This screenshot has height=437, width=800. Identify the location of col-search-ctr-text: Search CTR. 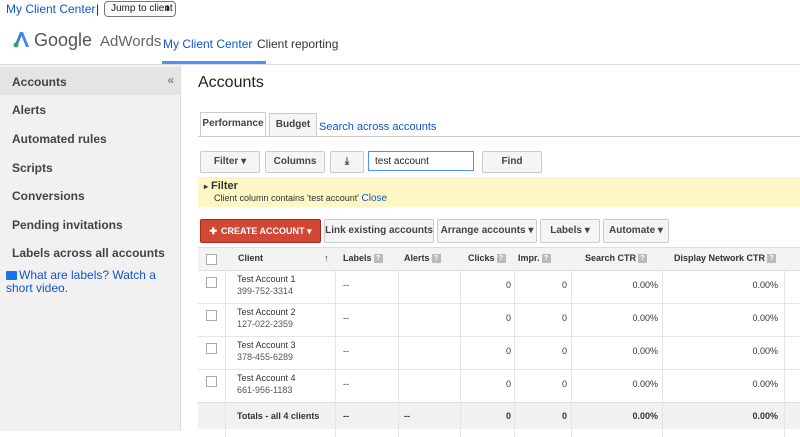
(611, 258).